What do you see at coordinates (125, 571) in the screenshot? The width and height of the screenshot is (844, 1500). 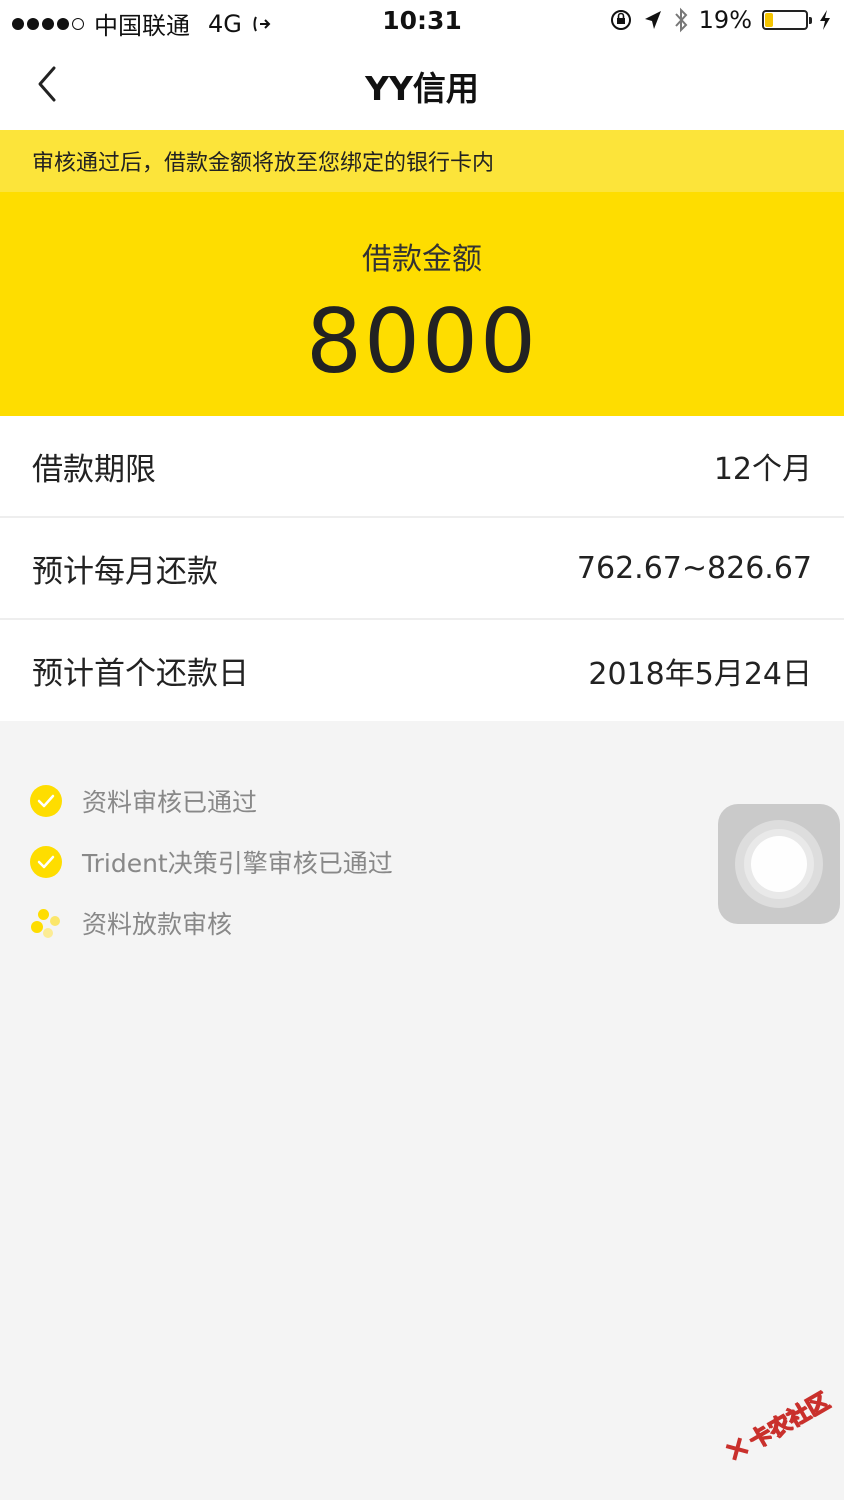 I see `detail-label: 预计每月还款` at bounding box center [125, 571].